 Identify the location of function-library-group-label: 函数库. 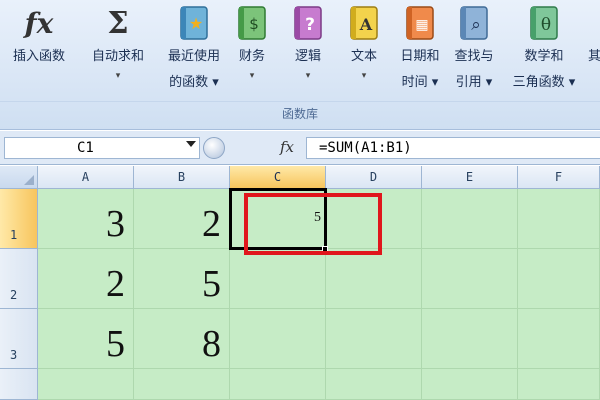
(300, 113).